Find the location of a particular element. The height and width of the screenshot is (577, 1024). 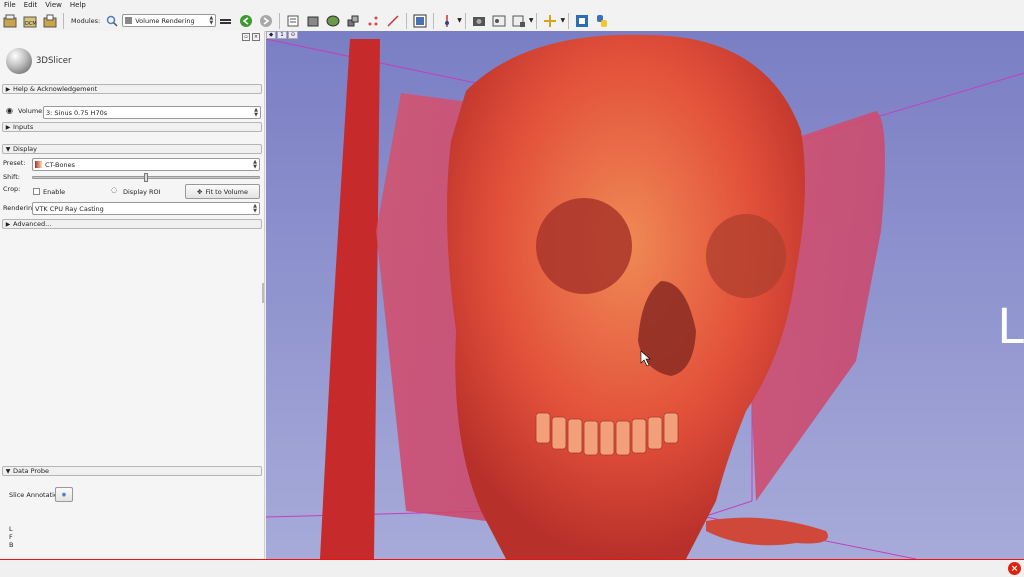

back-arrow-icon is located at coordinates (246, 21).